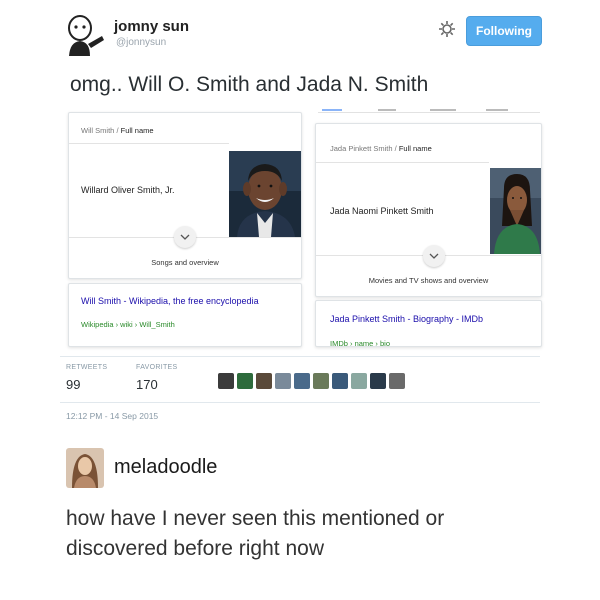 The width and height of the screenshot is (600, 600). Describe the element at coordinates (360, 342) in the screenshot. I see `result-url: IMDb › name › bio` at that location.